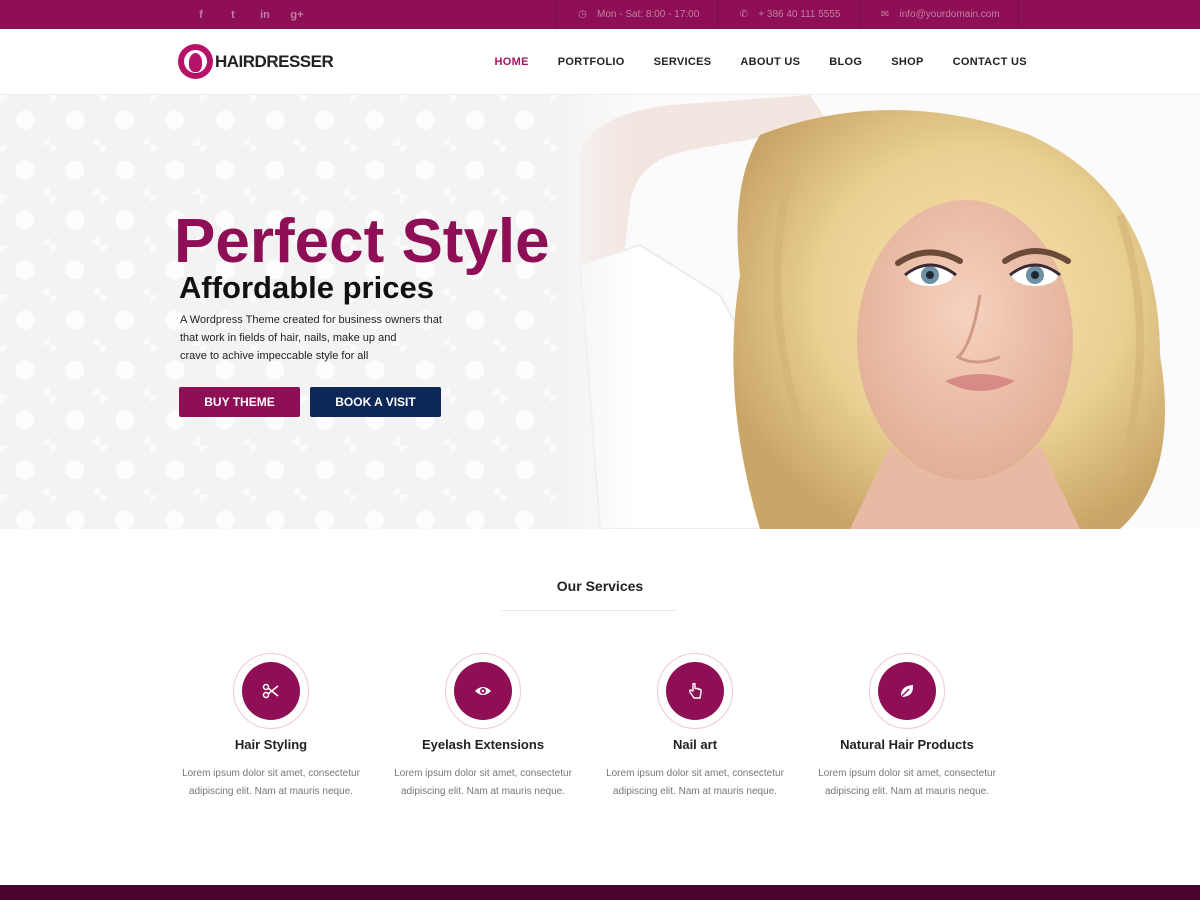 The width and height of the screenshot is (1200, 900). Describe the element at coordinates (239, 402) in the screenshot. I see `buy-theme-button: BUY THEME` at that location.